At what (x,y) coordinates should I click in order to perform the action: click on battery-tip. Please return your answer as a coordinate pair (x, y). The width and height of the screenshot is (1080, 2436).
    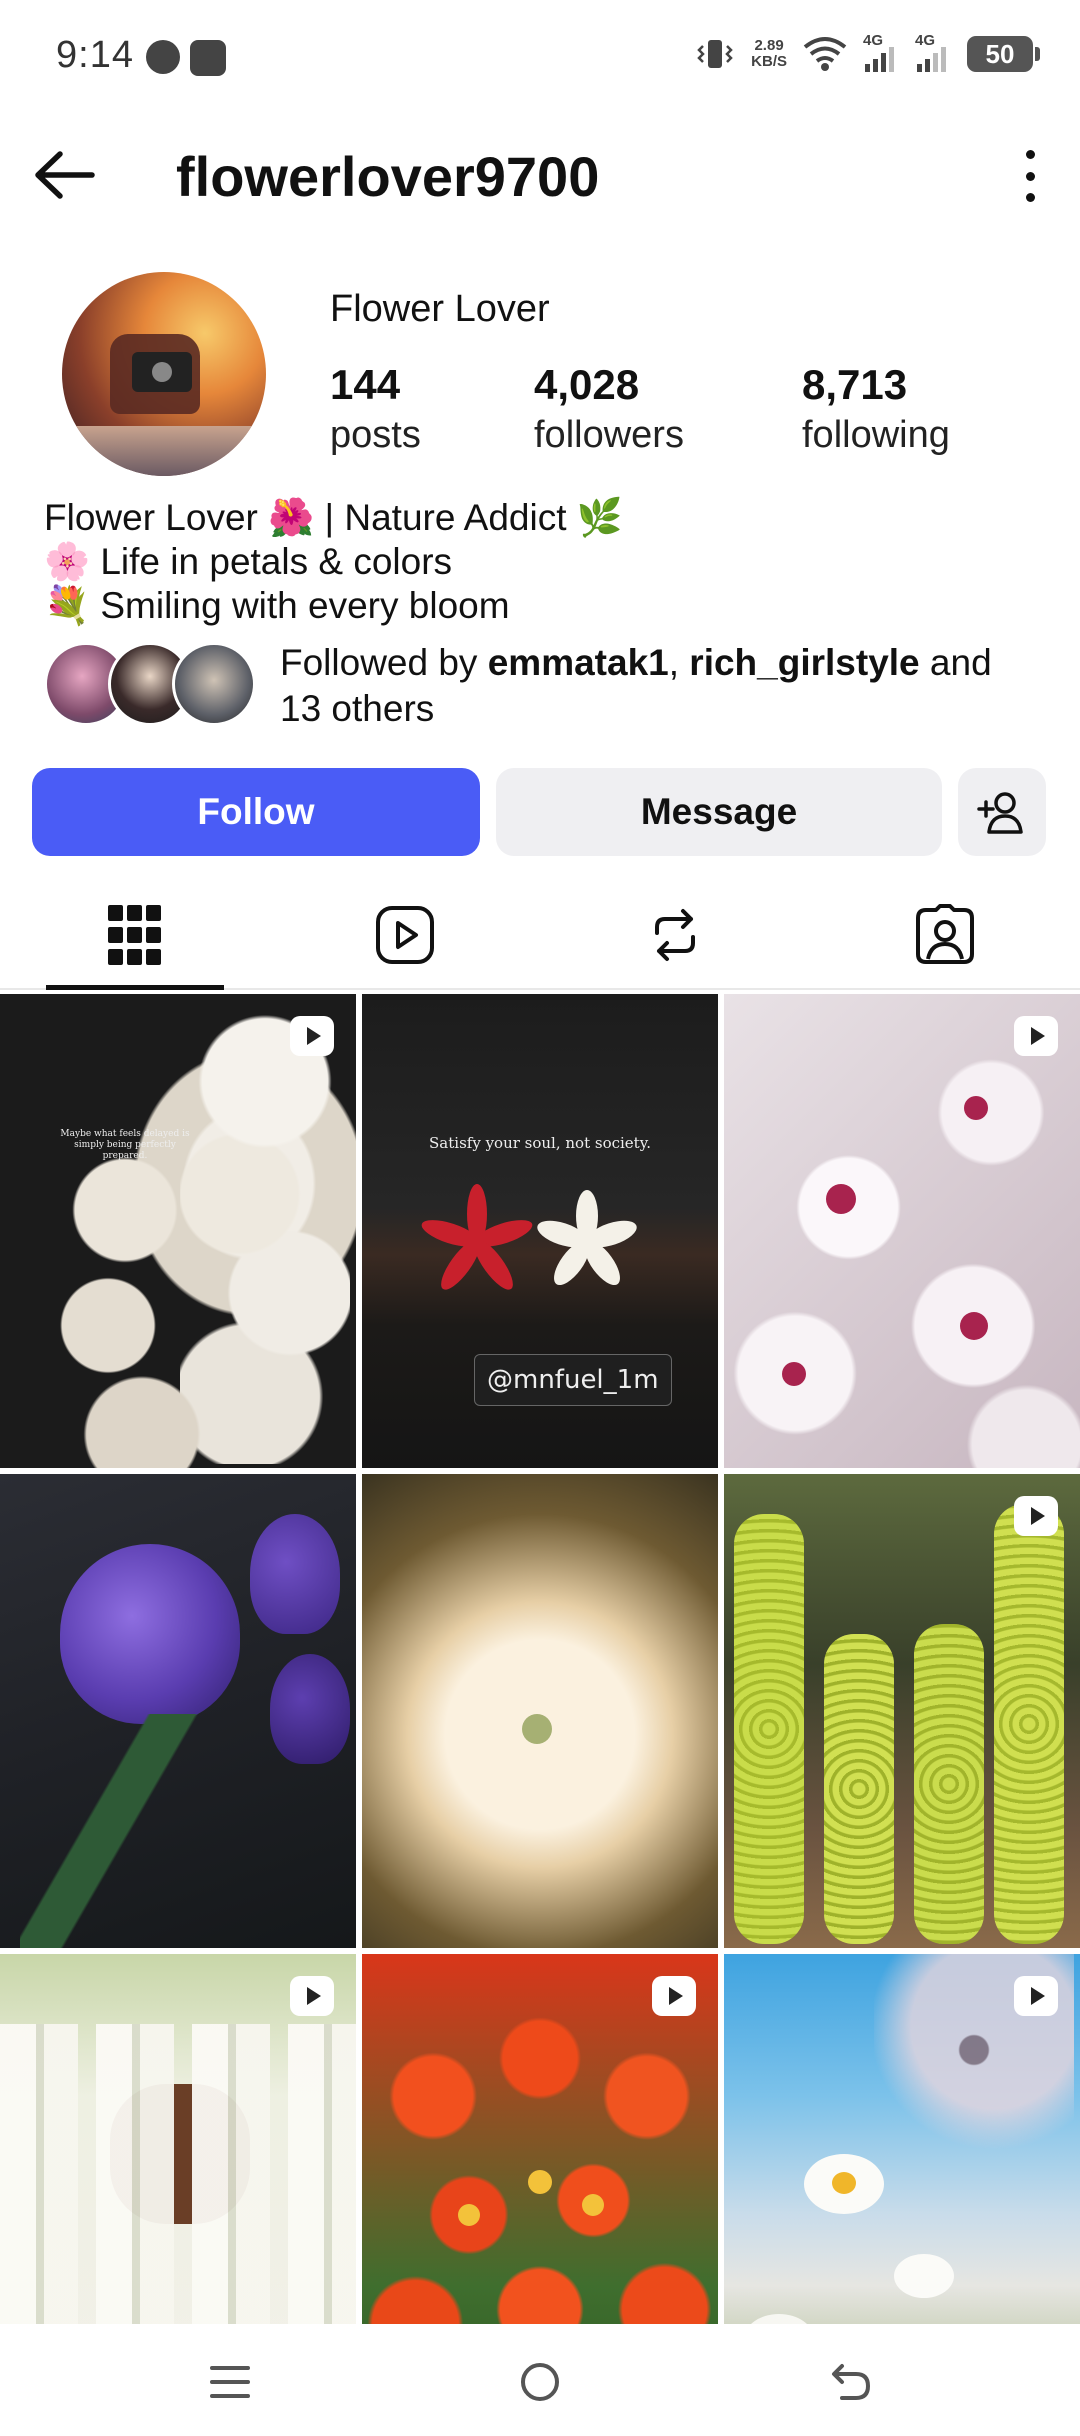
    Looking at the image, I should click on (1037, 54).